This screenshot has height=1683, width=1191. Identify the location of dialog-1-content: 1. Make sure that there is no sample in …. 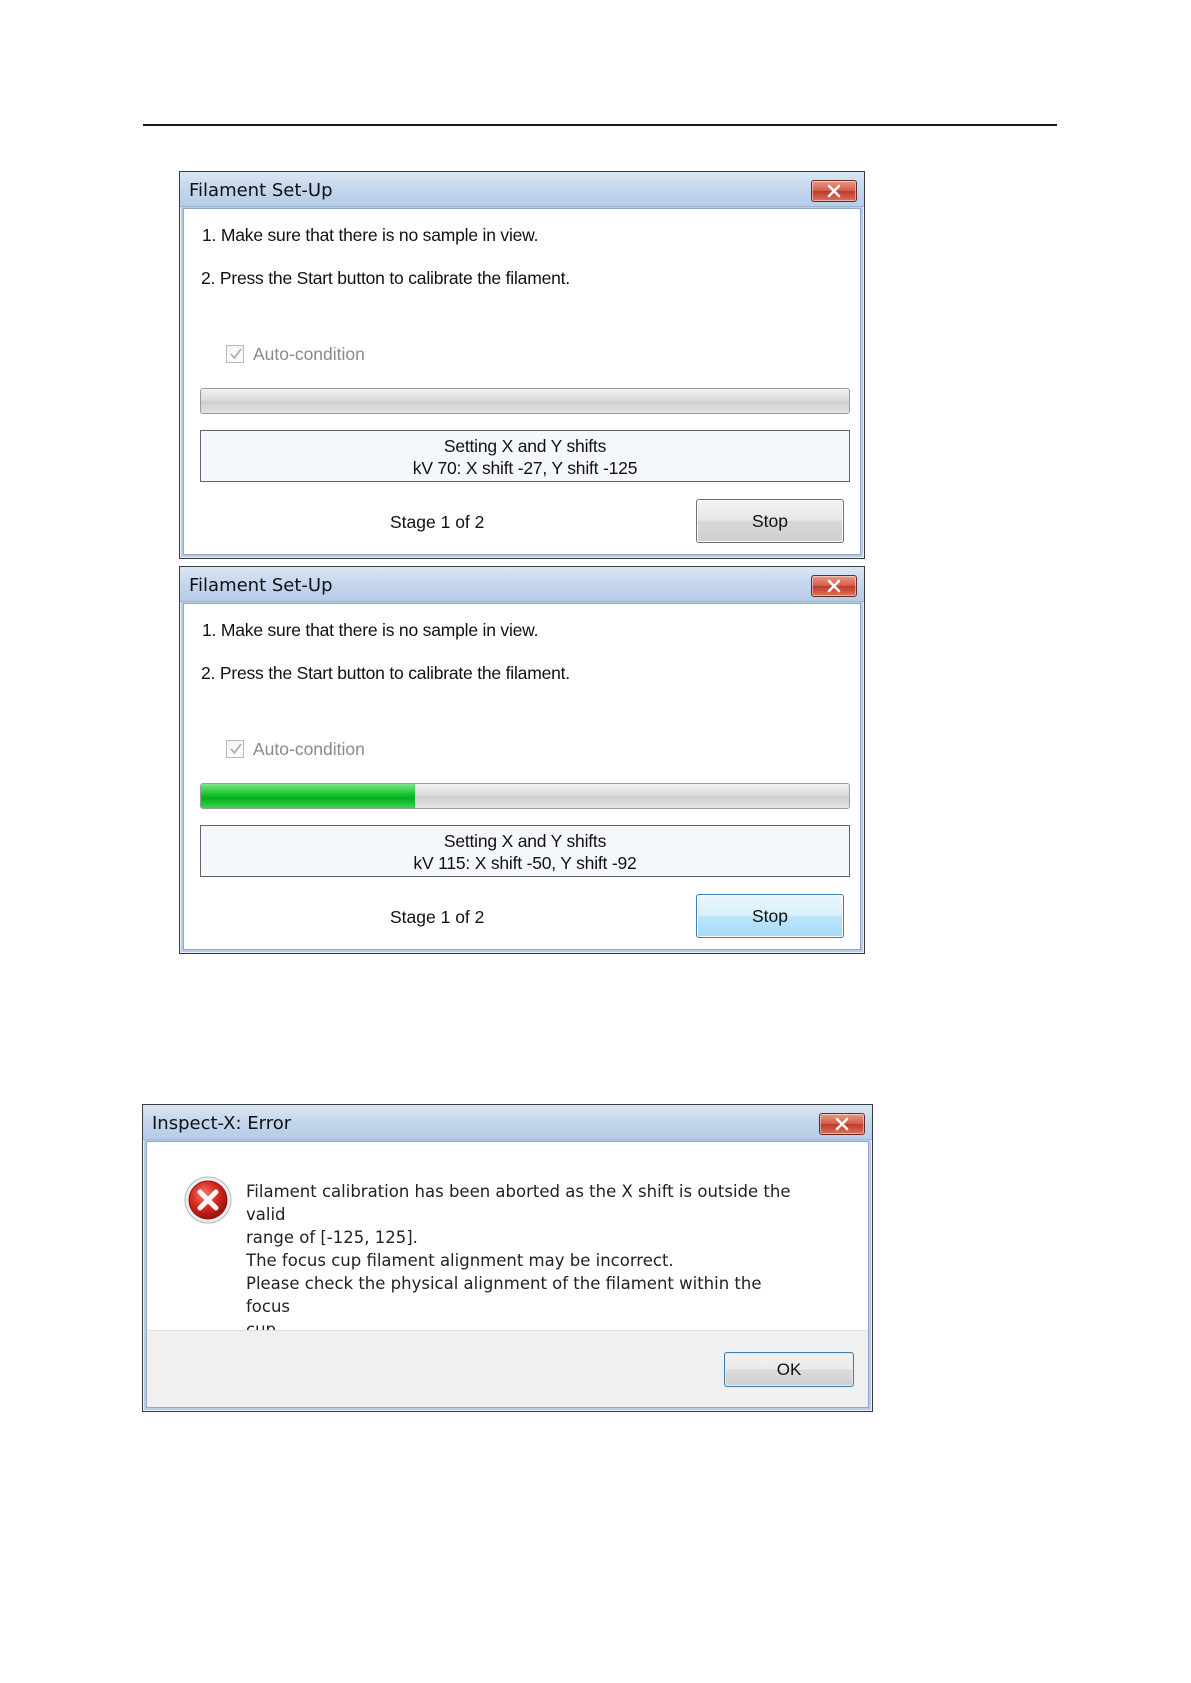
(522, 381).